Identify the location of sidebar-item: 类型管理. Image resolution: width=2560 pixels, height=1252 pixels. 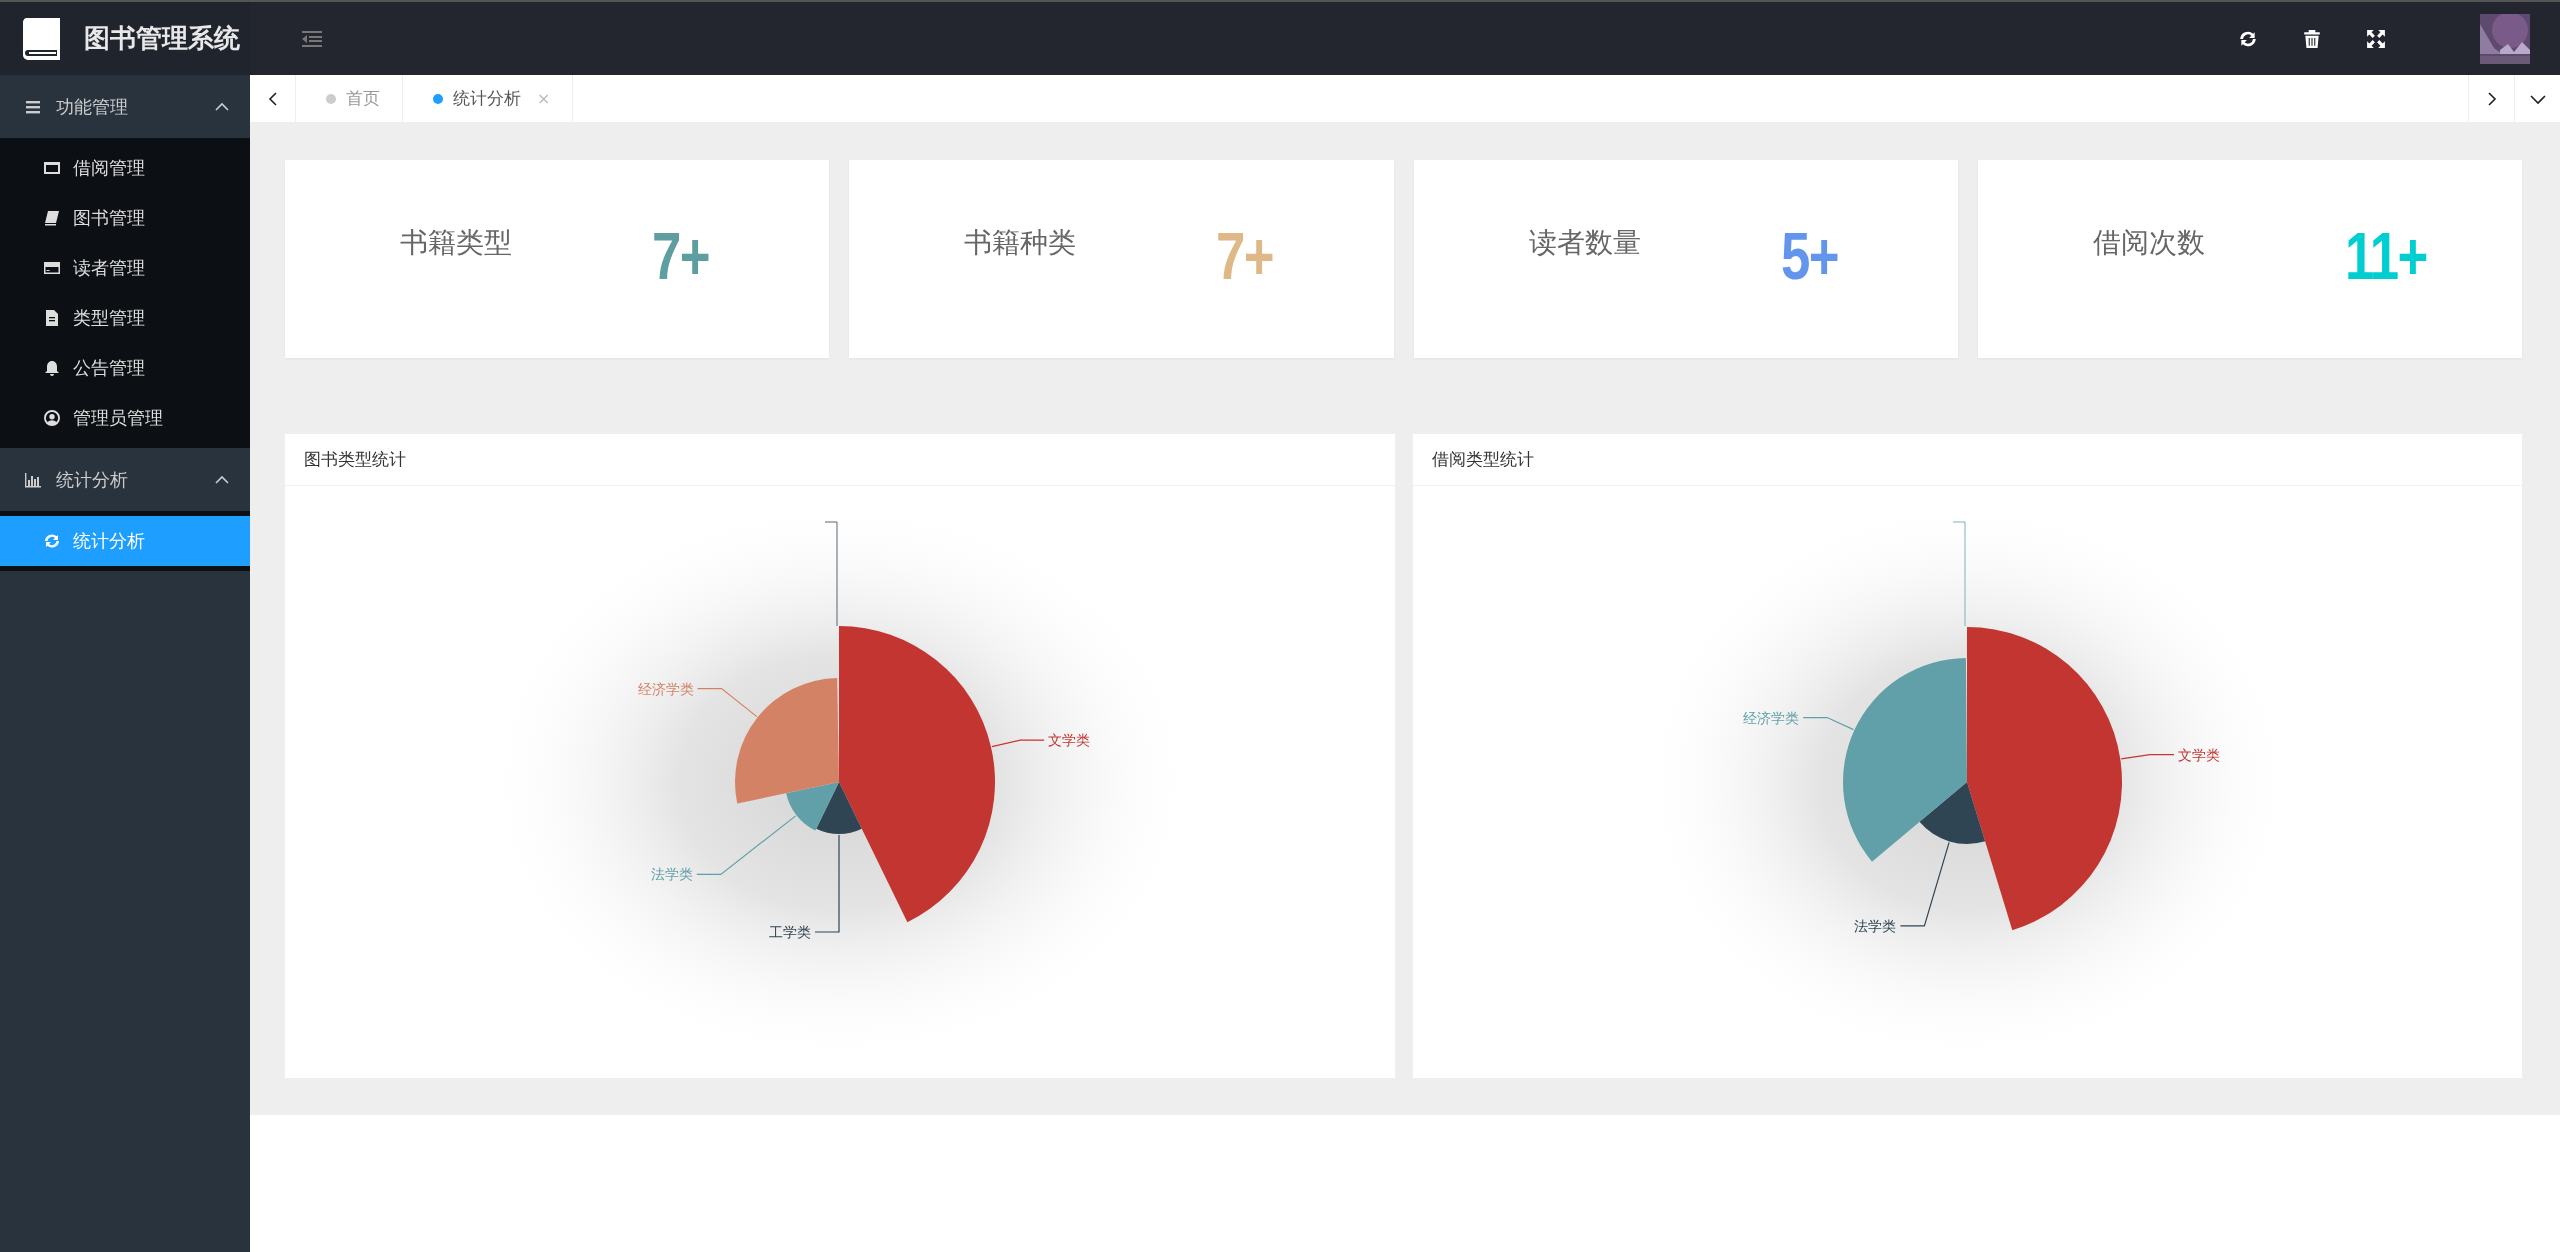
(125, 318).